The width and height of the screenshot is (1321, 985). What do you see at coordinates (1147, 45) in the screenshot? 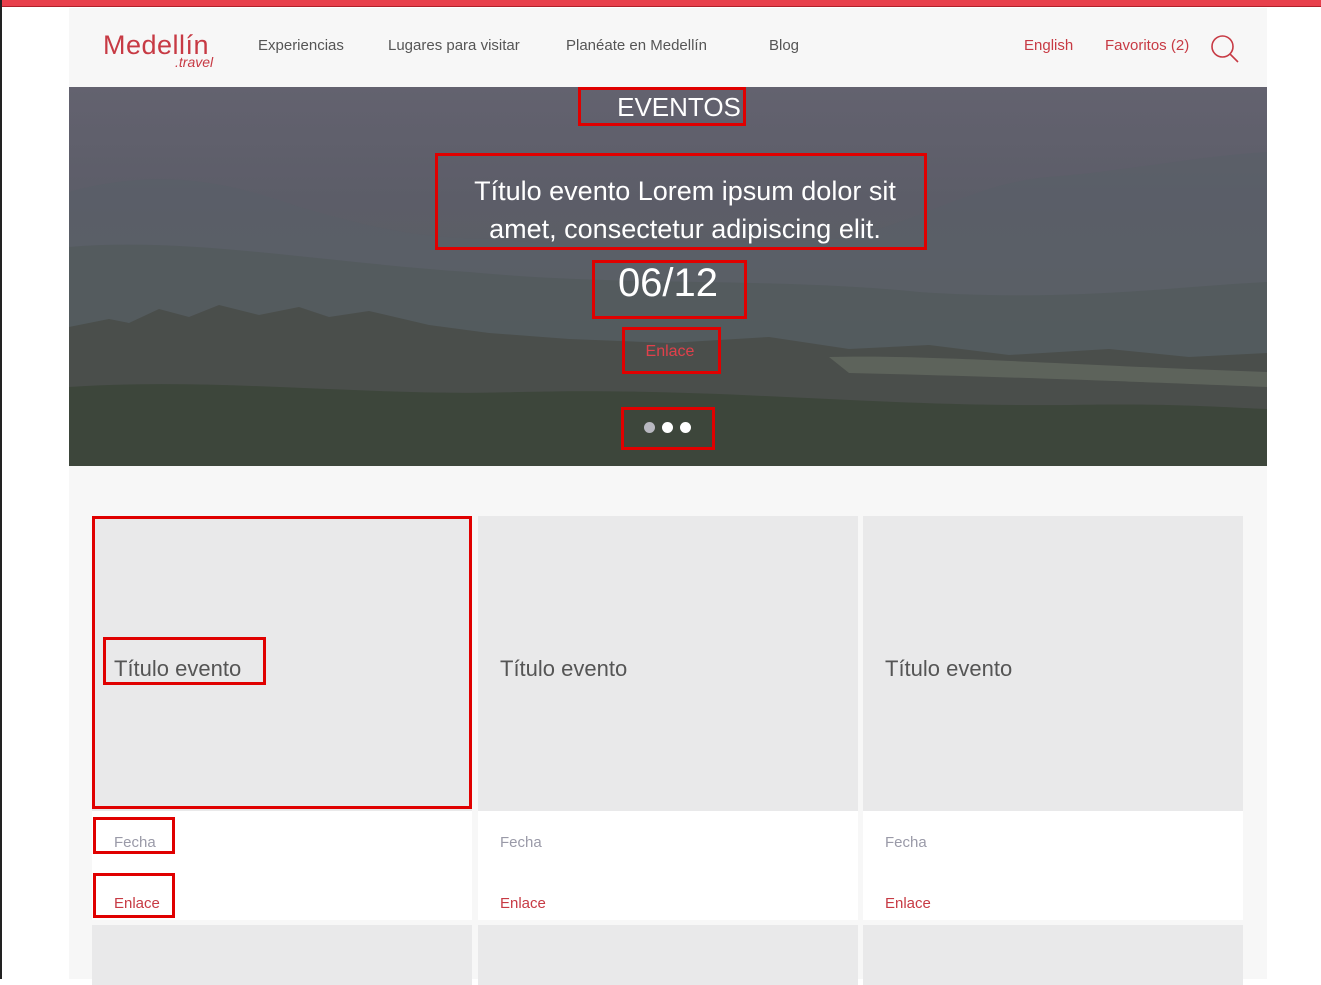
I see `favorites-link: Favoritos (2)` at bounding box center [1147, 45].